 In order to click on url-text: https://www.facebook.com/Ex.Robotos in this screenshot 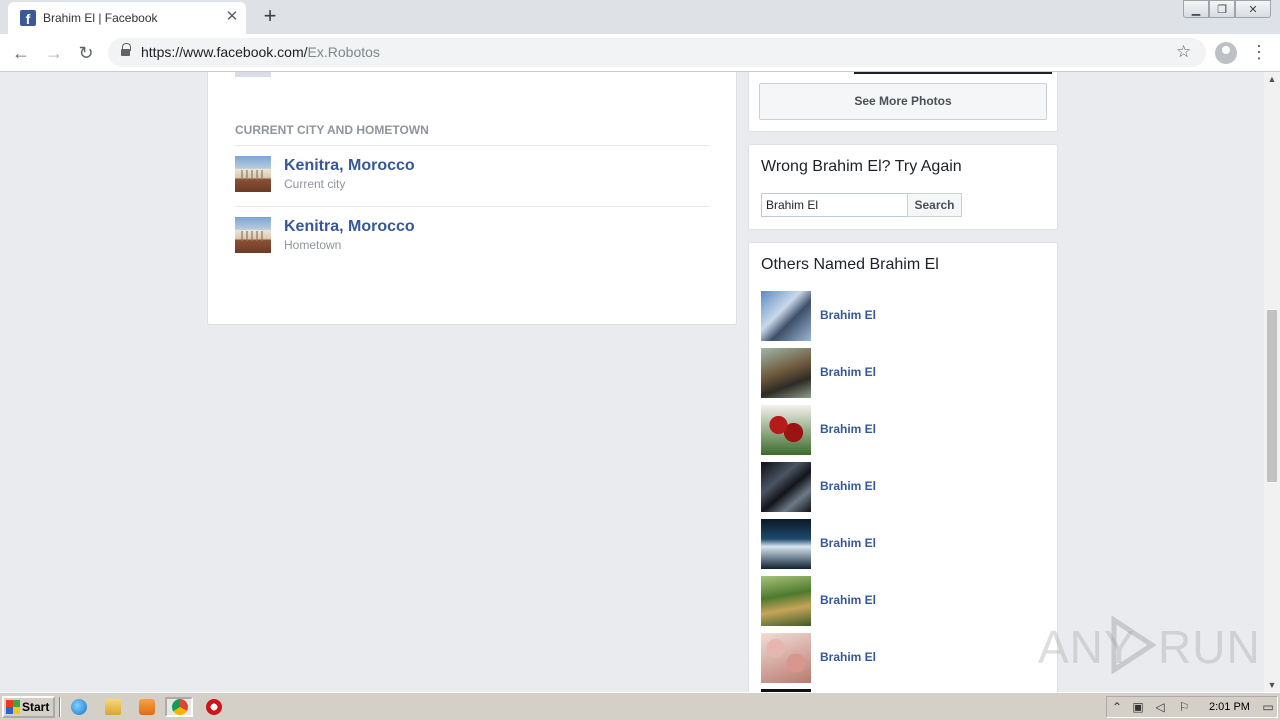, I will do `click(260, 52)`.